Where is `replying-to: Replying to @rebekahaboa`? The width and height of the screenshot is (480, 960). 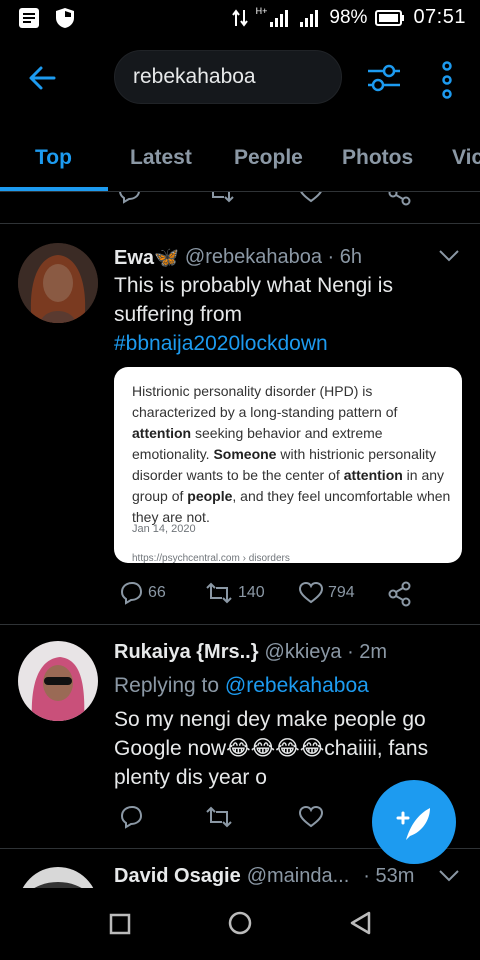
replying-to: Replying to @rebekahaboa is located at coordinates (279, 685).